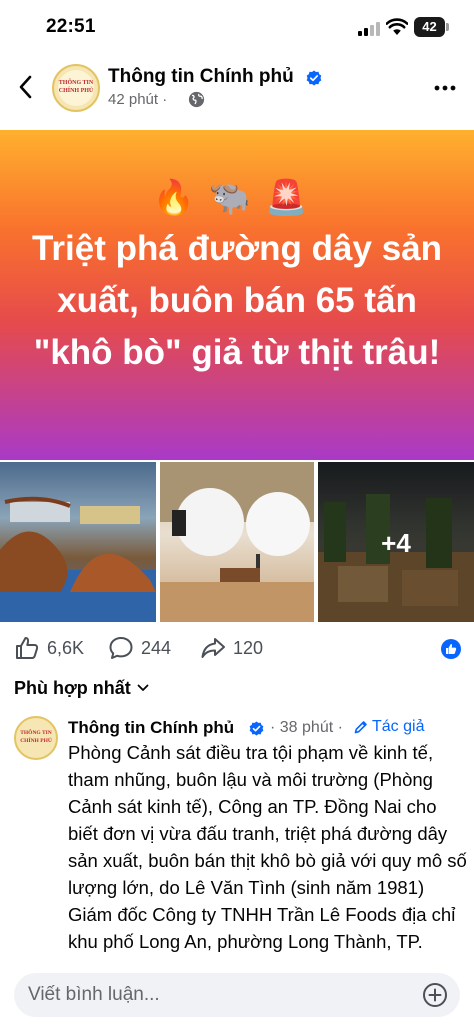  I want to click on banner-emojis: 🔥🐃🚨, so click(237, 198).